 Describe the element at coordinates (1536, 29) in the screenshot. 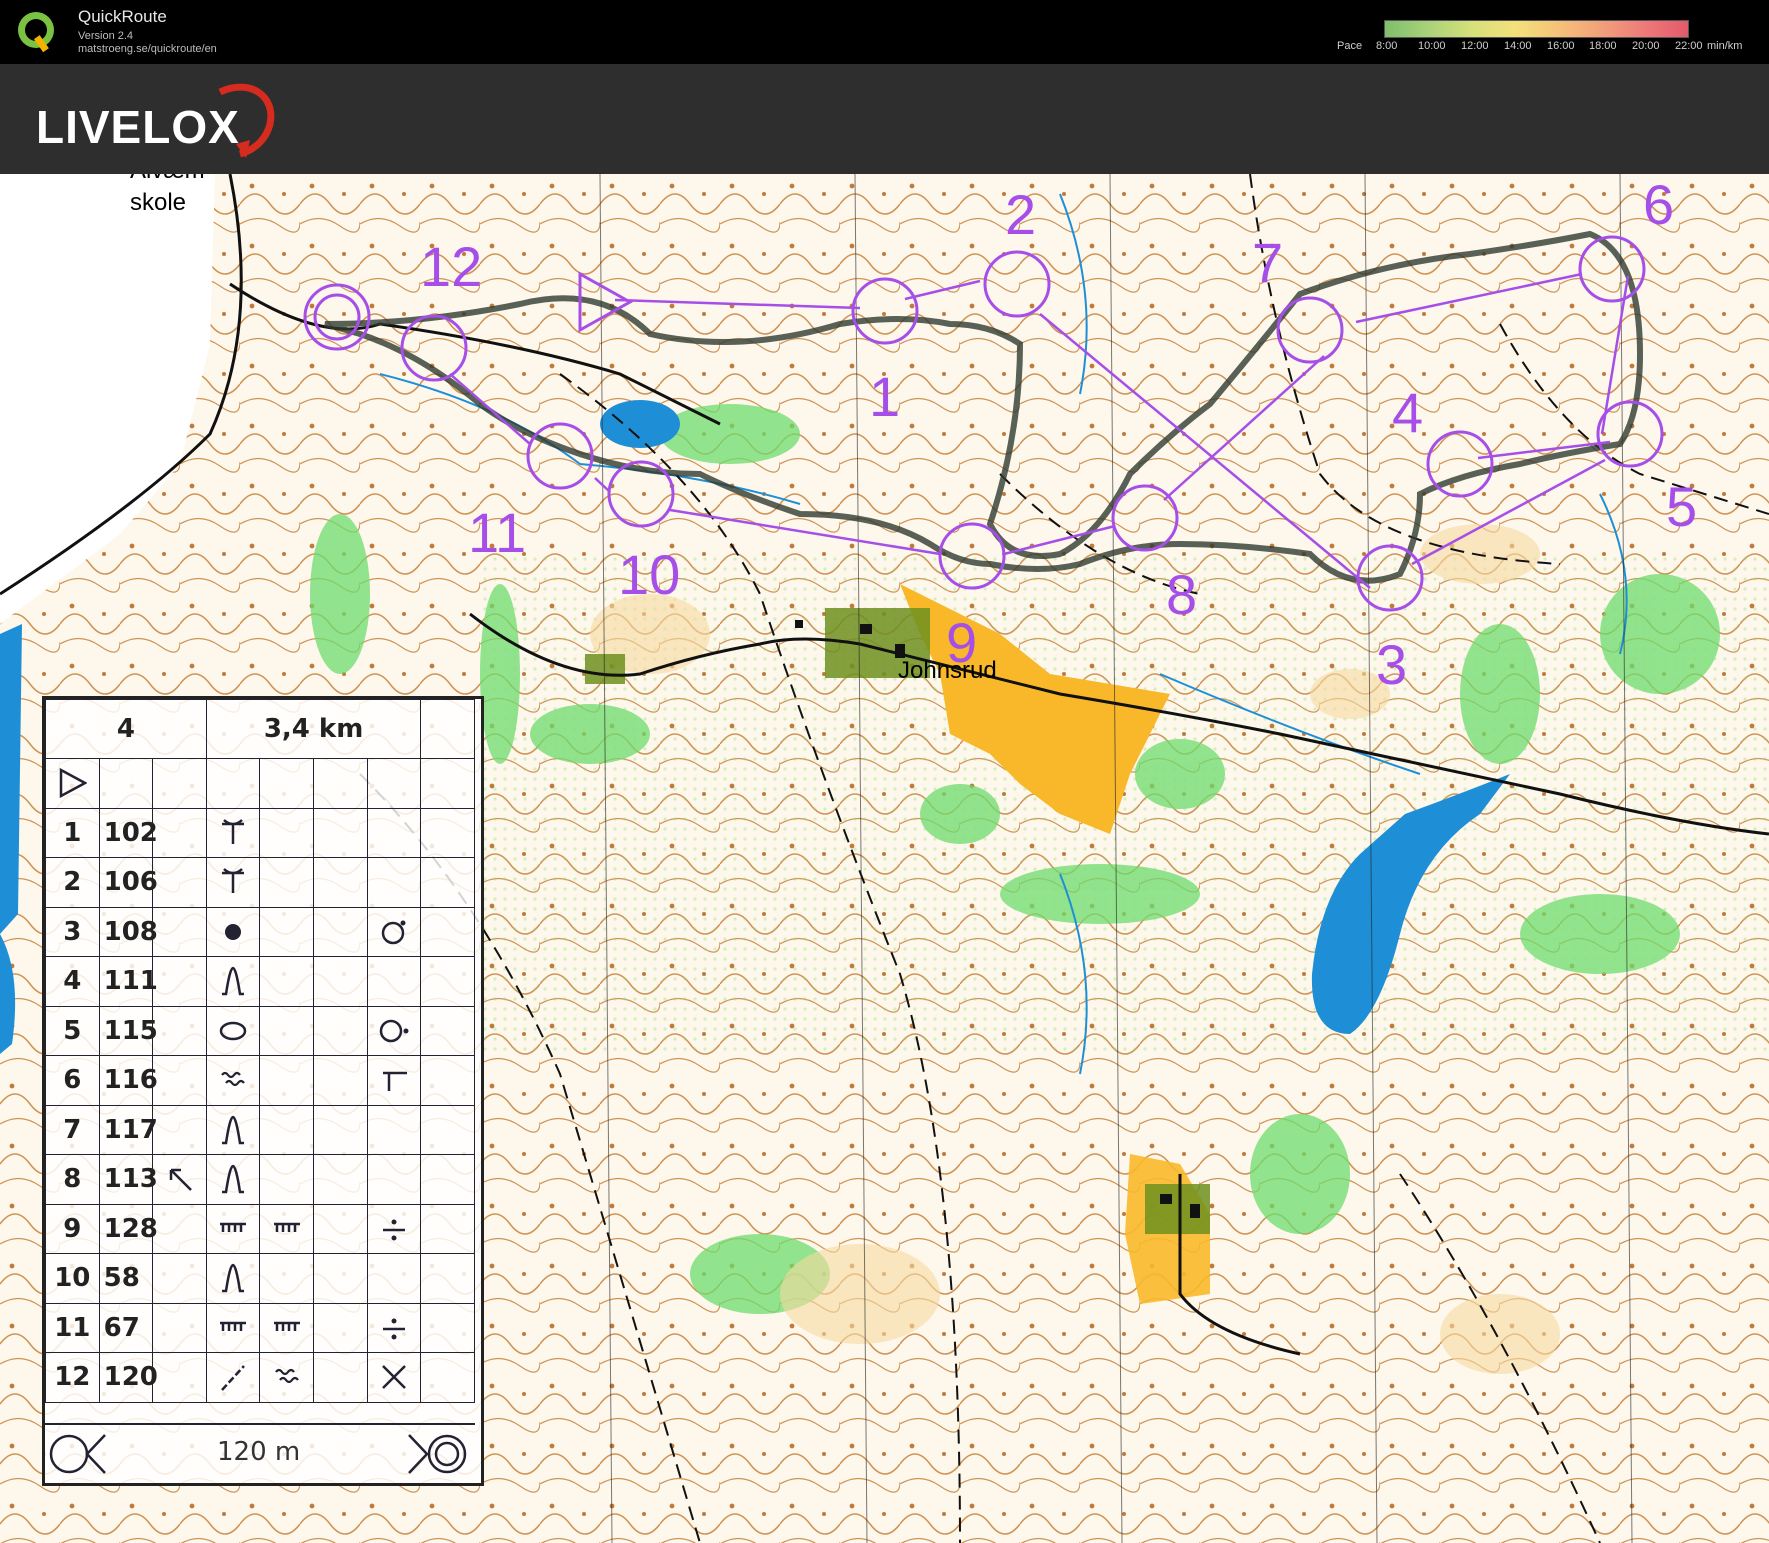

I see `pace-color-scale` at that location.